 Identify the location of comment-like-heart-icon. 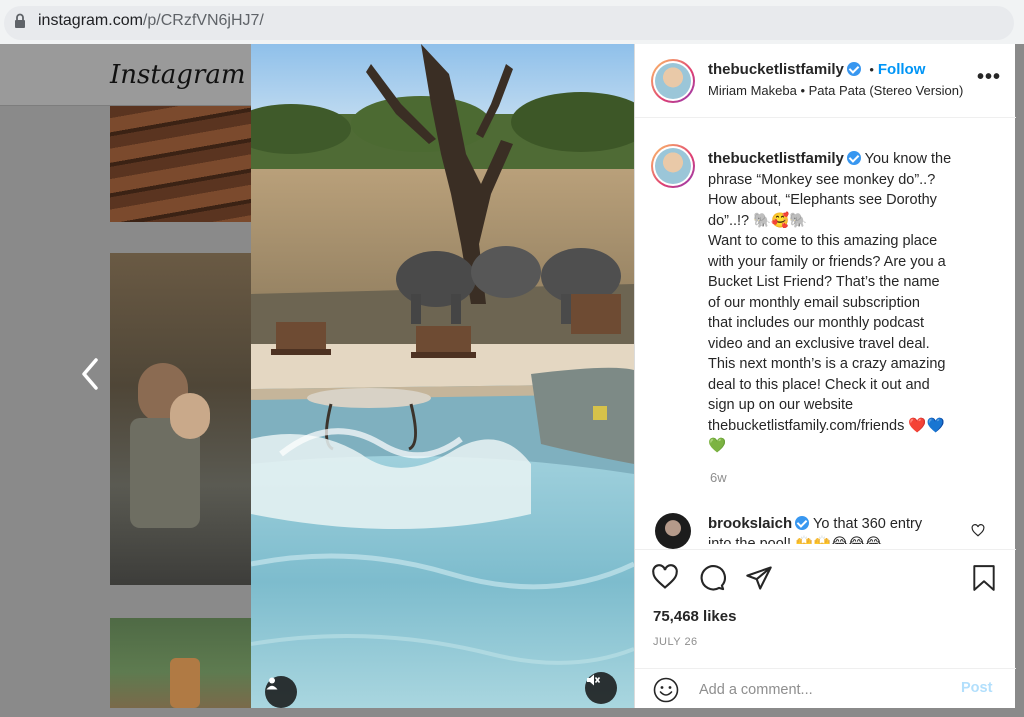
(978, 530).